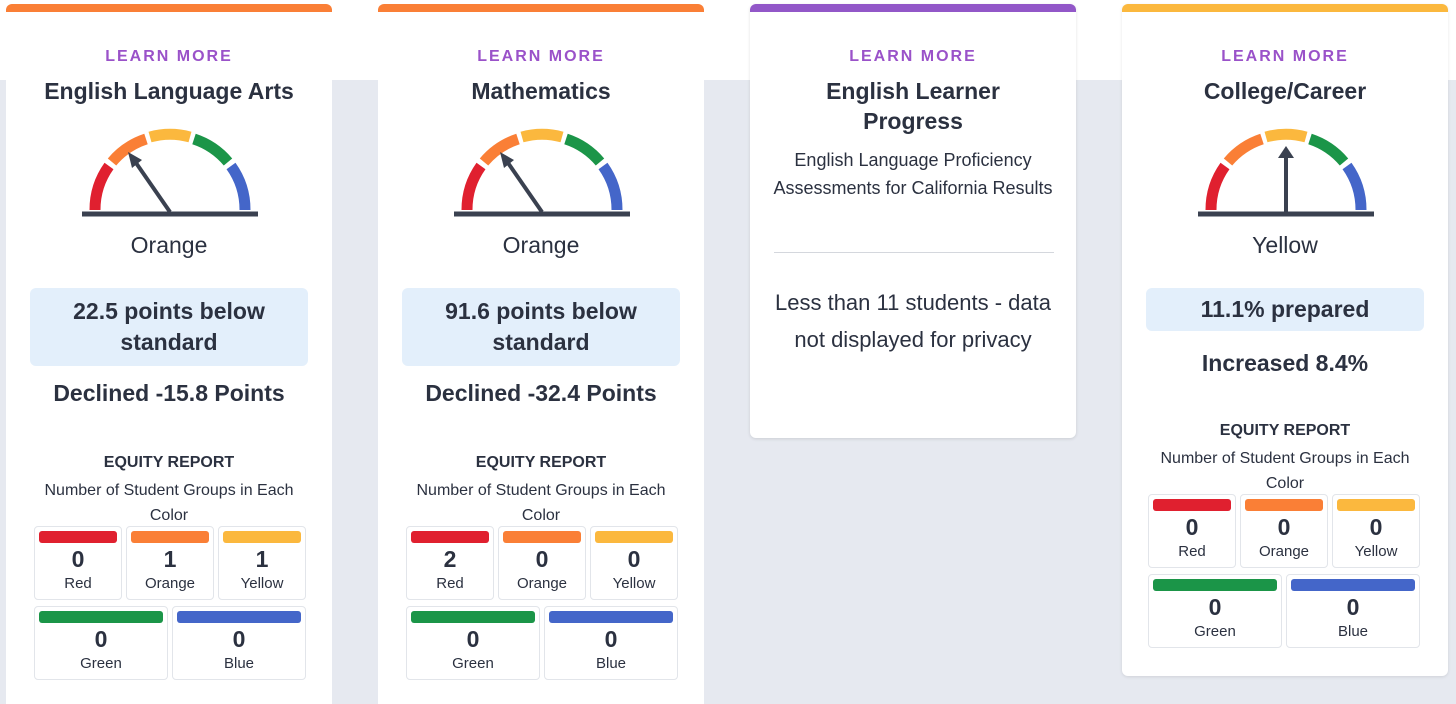 This screenshot has height=704, width=1456. I want to click on equity-count-red: 2 Red, so click(450, 563).